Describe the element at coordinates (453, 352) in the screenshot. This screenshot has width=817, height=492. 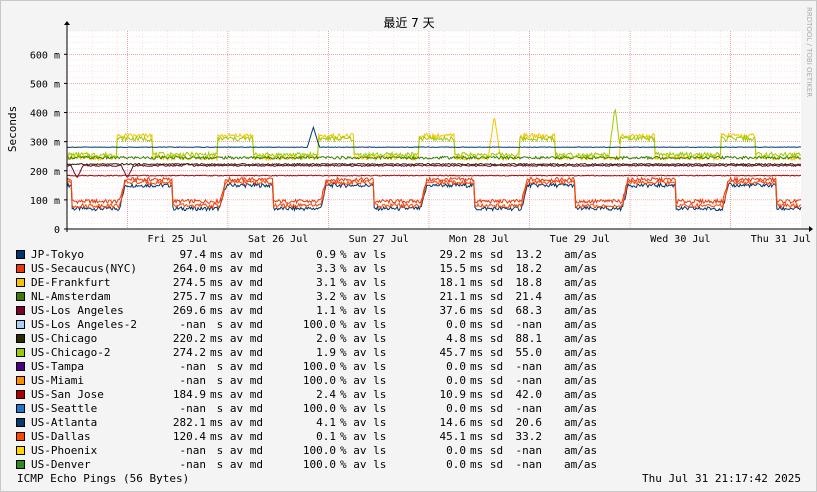
I see `legend-avg: 45.7` at that location.